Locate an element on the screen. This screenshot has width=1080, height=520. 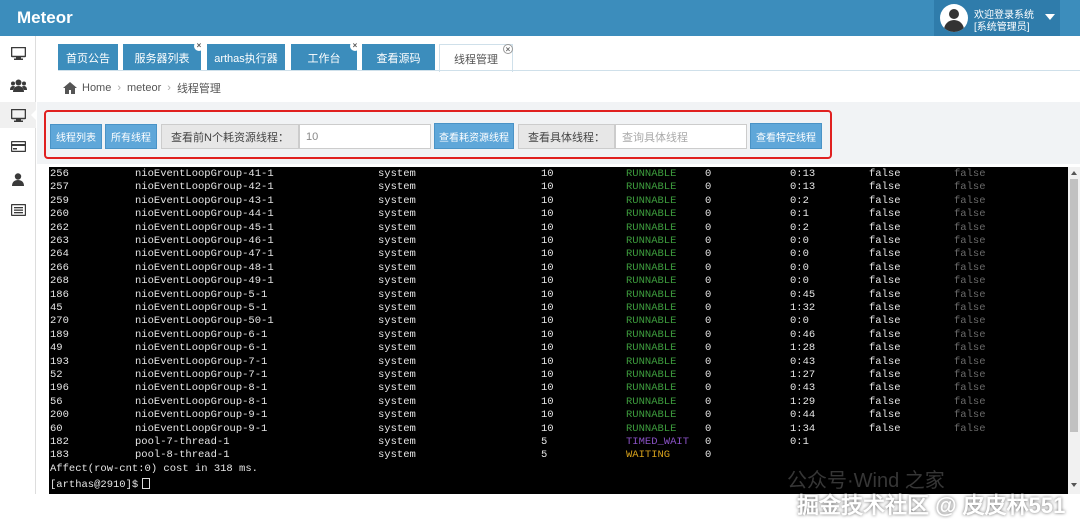
avatar is located at coordinates (954, 18).